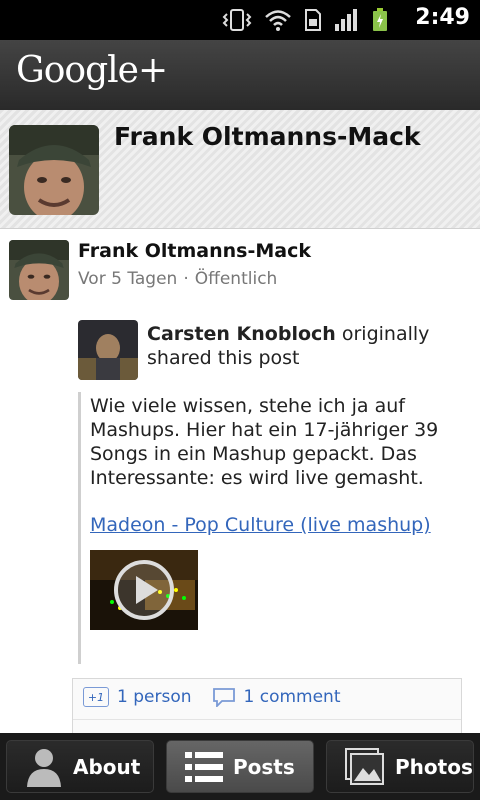  Describe the element at coordinates (44, 767) in the screenshot. I see `person-icon` at that location.